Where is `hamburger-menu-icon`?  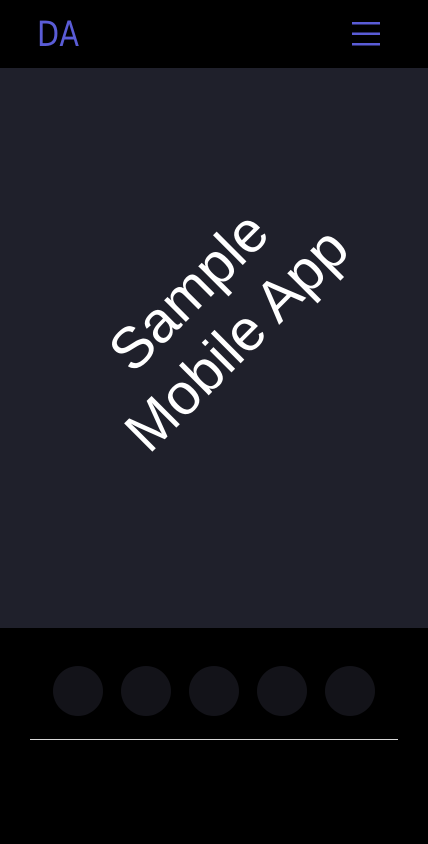 hamburger-menu-icon is located at coordinates (366, 34).